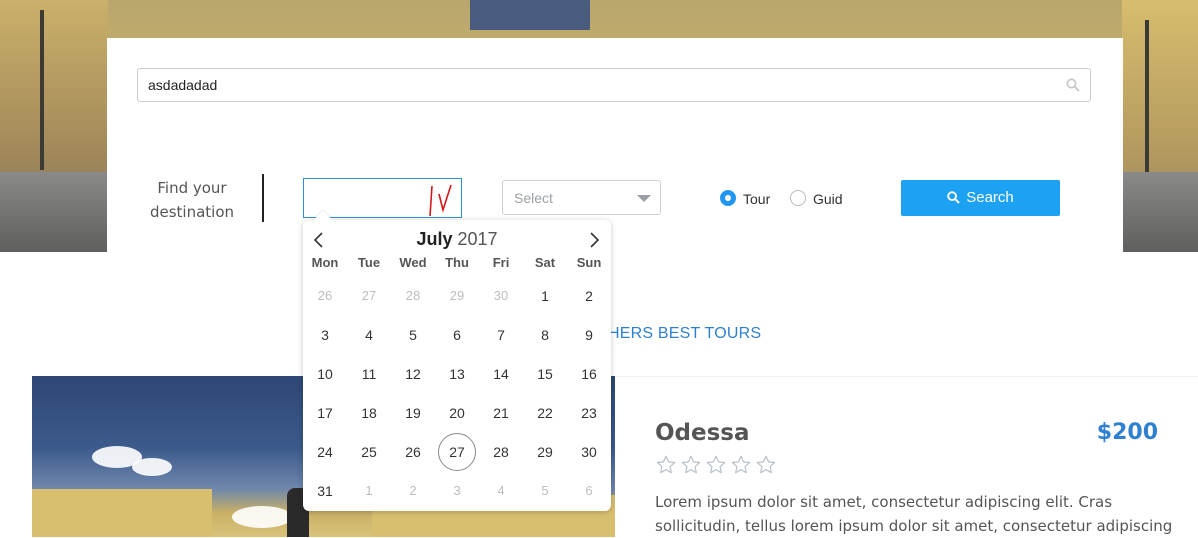 This screenshot has height=538, width=1198. Describe the element at coordinates (369, 452) in the screenshot. I see `calendar-day: 25` at that location.